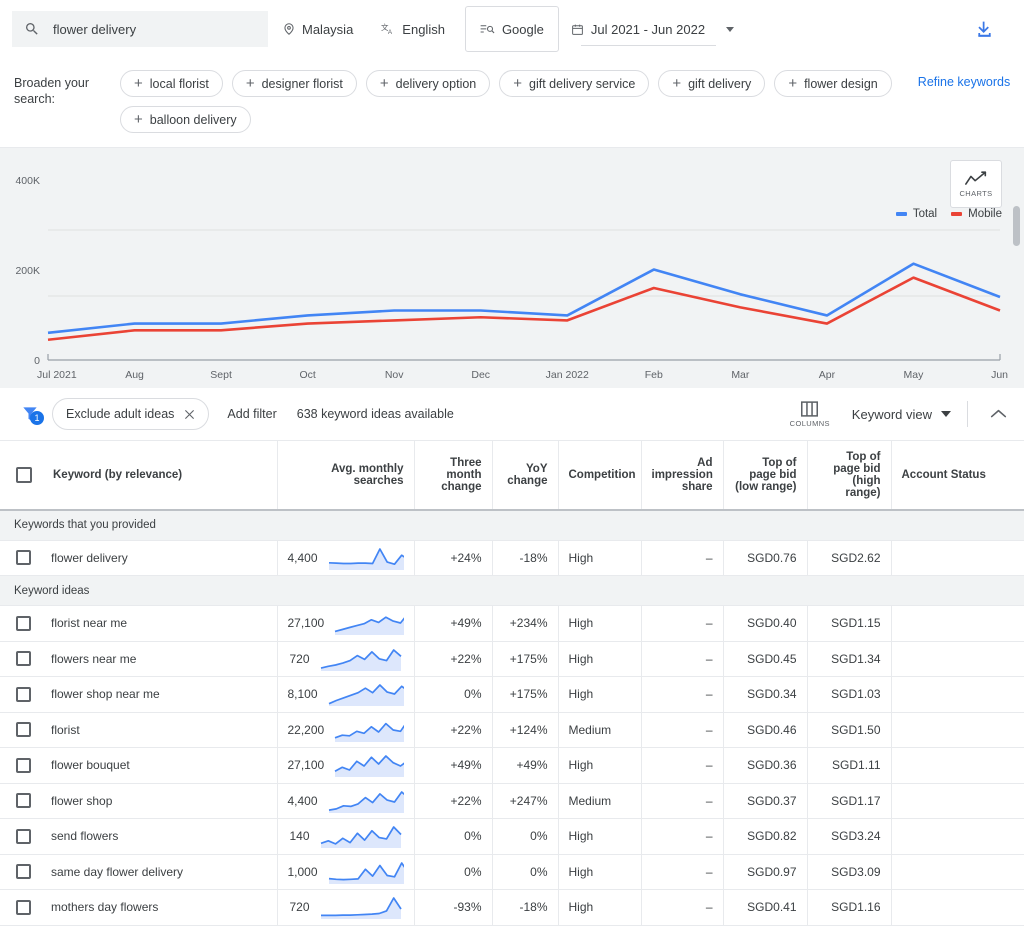 Image resolution: width=1024 pixels, height=926 pixels. What do you see at coordinates (294, 83) in the screenshot?
I see `broaden-chip: + designer florist` at bounding box center [294, 83].